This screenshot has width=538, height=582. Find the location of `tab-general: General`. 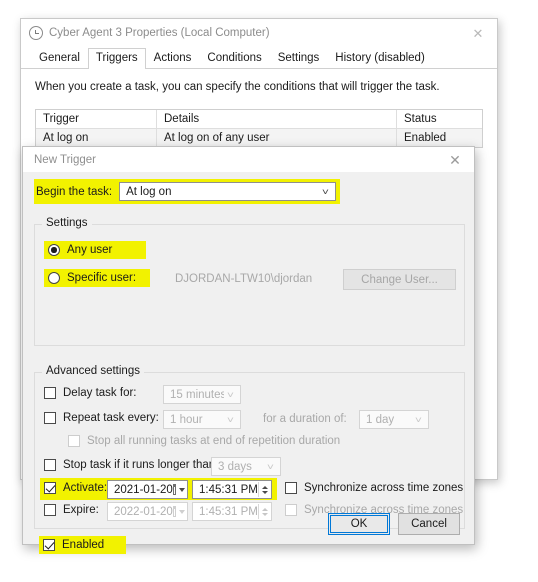

tab-general: General is located at coordinates (59, 58).